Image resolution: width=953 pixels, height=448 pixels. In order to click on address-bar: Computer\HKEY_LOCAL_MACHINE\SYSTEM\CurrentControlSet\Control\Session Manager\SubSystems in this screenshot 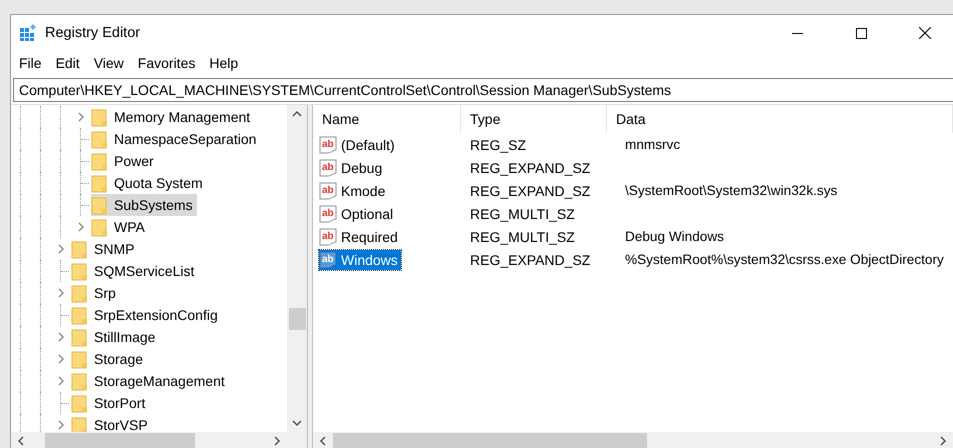, I will do `click(483, 90)`.